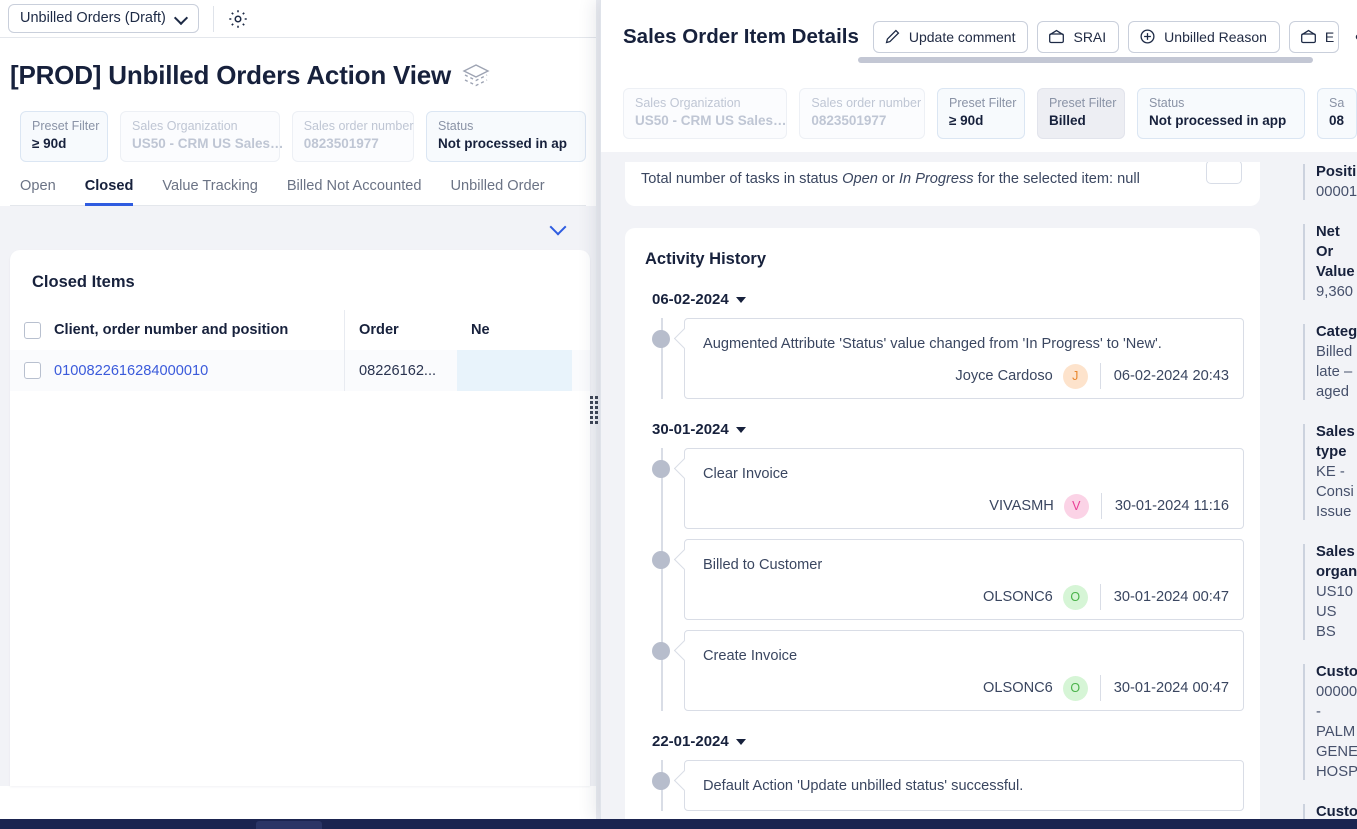  What do you see at coordinates (1335, 292) in the screenshot?
I see `attribute-value: 9,360` at bounding box center [1335, 292].